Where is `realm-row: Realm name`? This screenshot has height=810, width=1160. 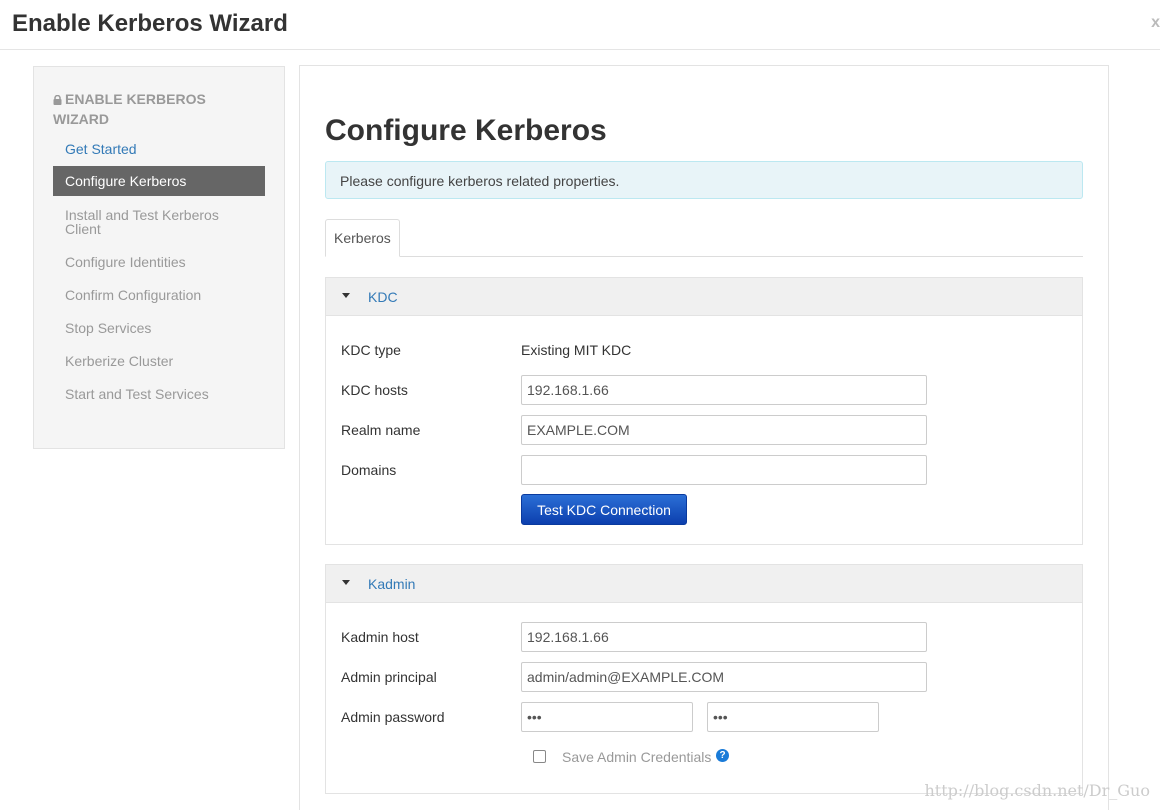
realm-row: Realm name is located at coordinates (706, 430).